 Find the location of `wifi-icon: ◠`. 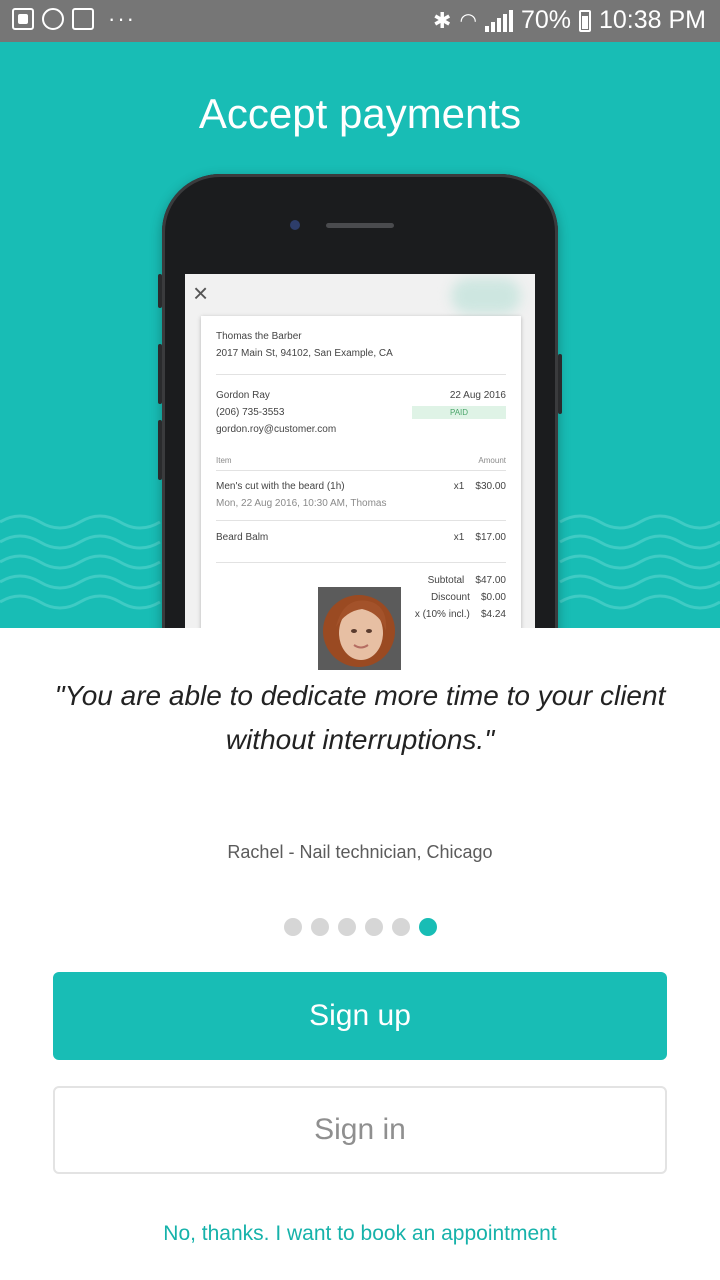

wifi-icon: ◠ is located at coordinates (468, 21).